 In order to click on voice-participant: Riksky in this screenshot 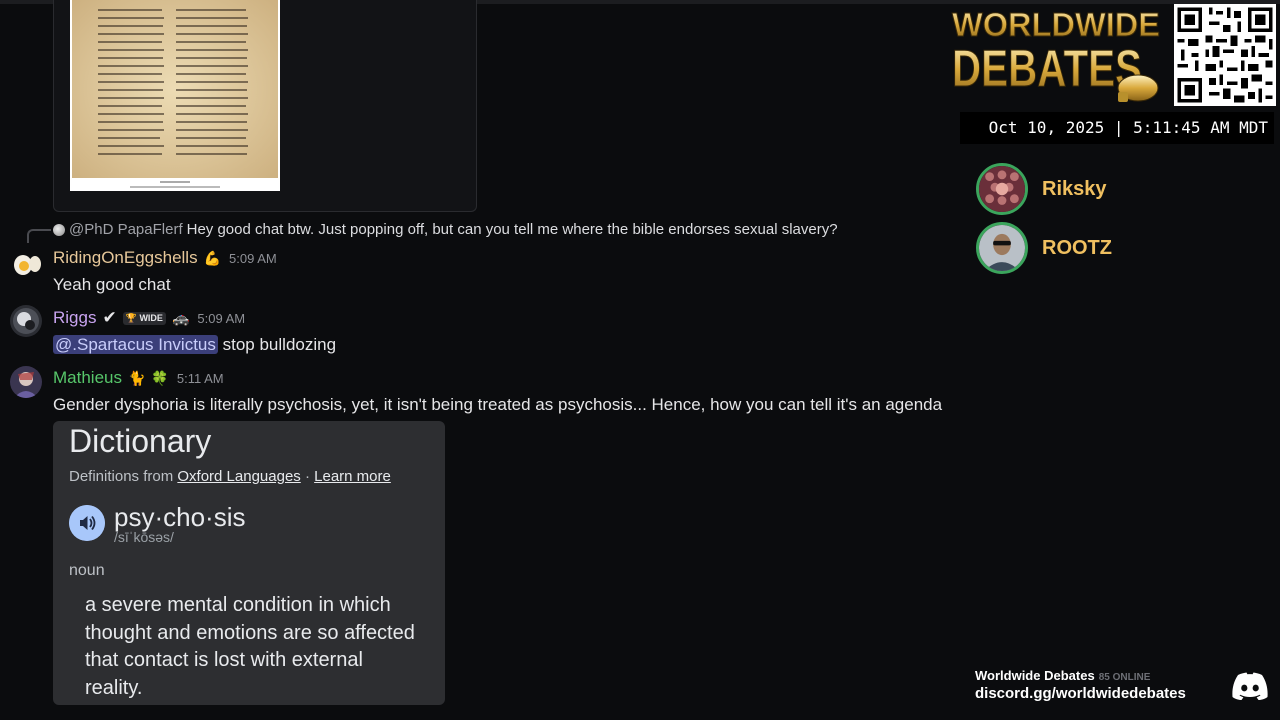, I will do `click(1041, 189)`.